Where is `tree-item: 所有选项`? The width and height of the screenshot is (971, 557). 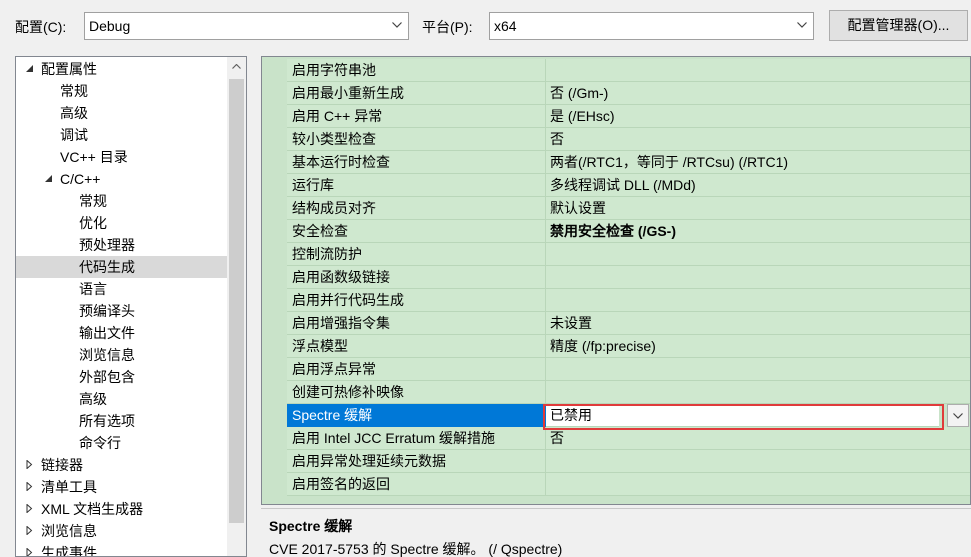
tree-item: 所有选项 is located at coordinates (121, 421).